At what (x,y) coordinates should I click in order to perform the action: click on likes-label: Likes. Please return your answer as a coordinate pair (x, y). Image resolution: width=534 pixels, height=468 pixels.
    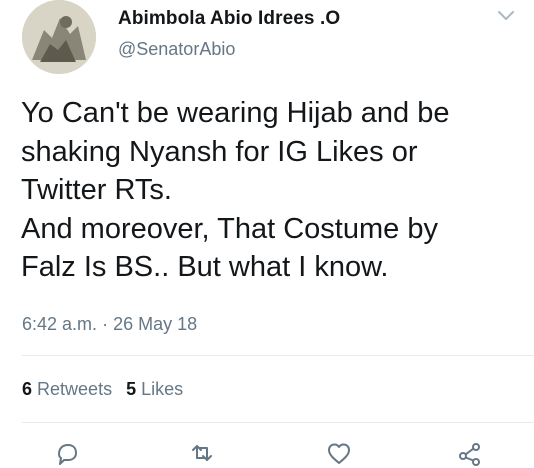
    Looking at the image, I should click on (162, 389).